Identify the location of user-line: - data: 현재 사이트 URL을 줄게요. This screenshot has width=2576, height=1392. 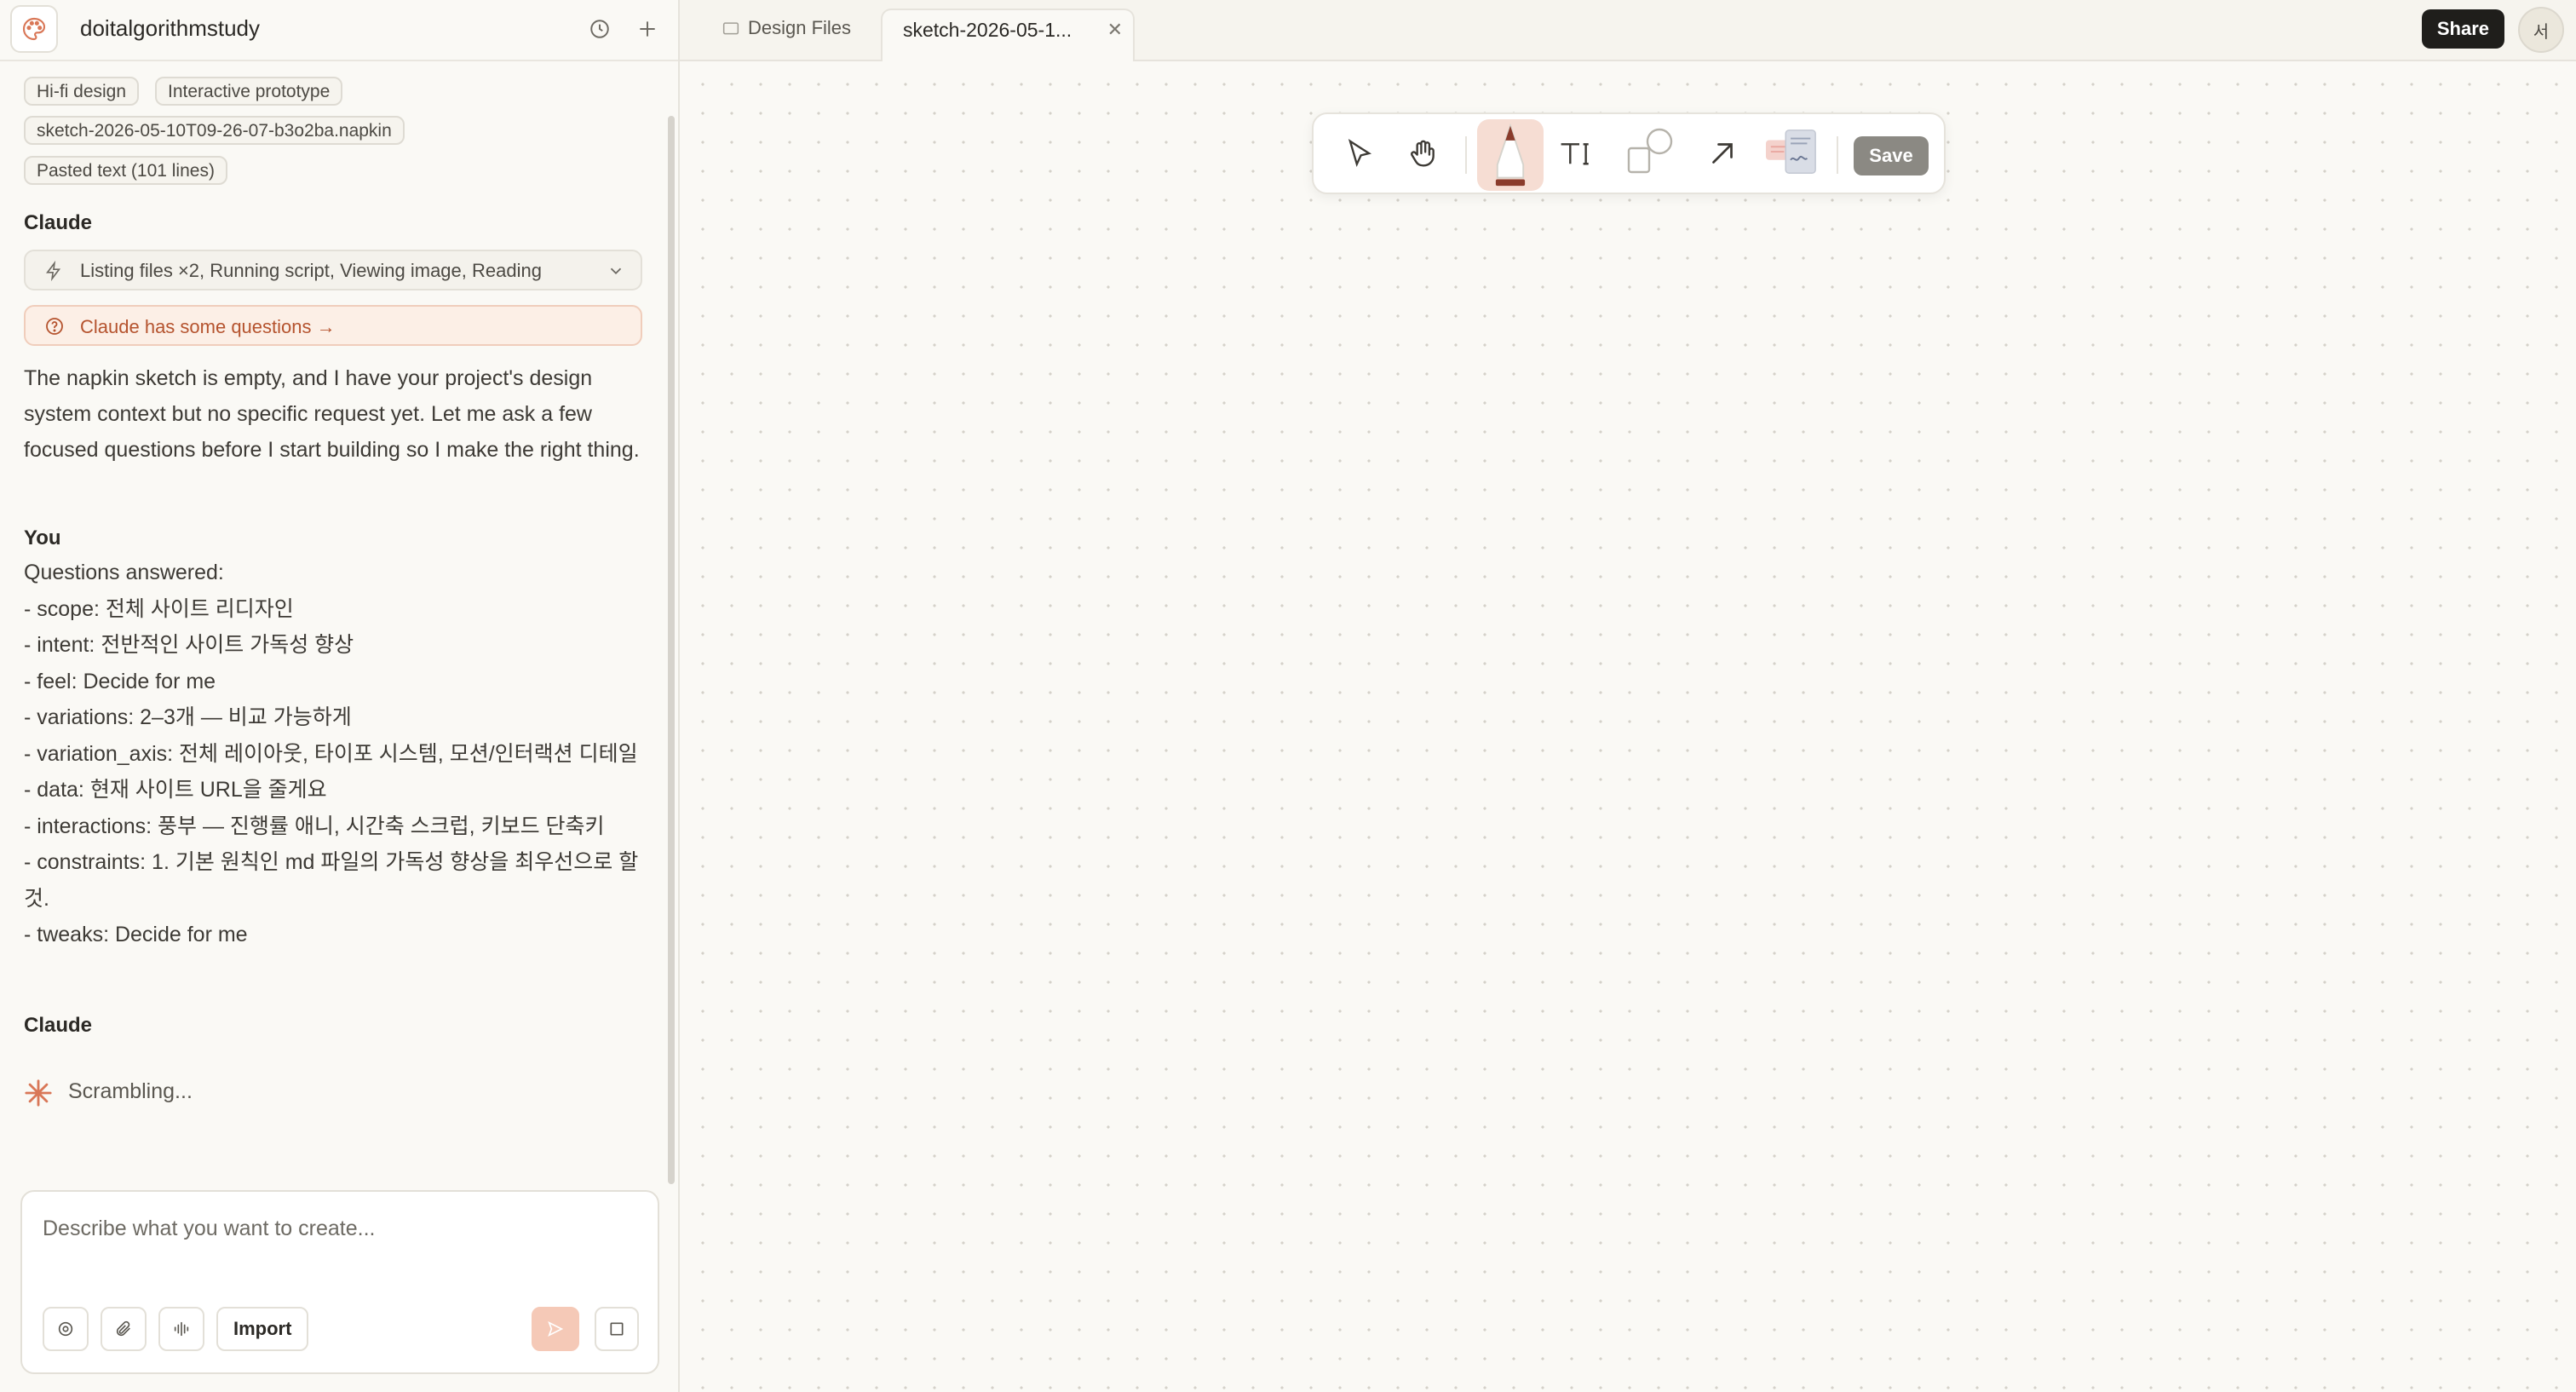
(176, 790).